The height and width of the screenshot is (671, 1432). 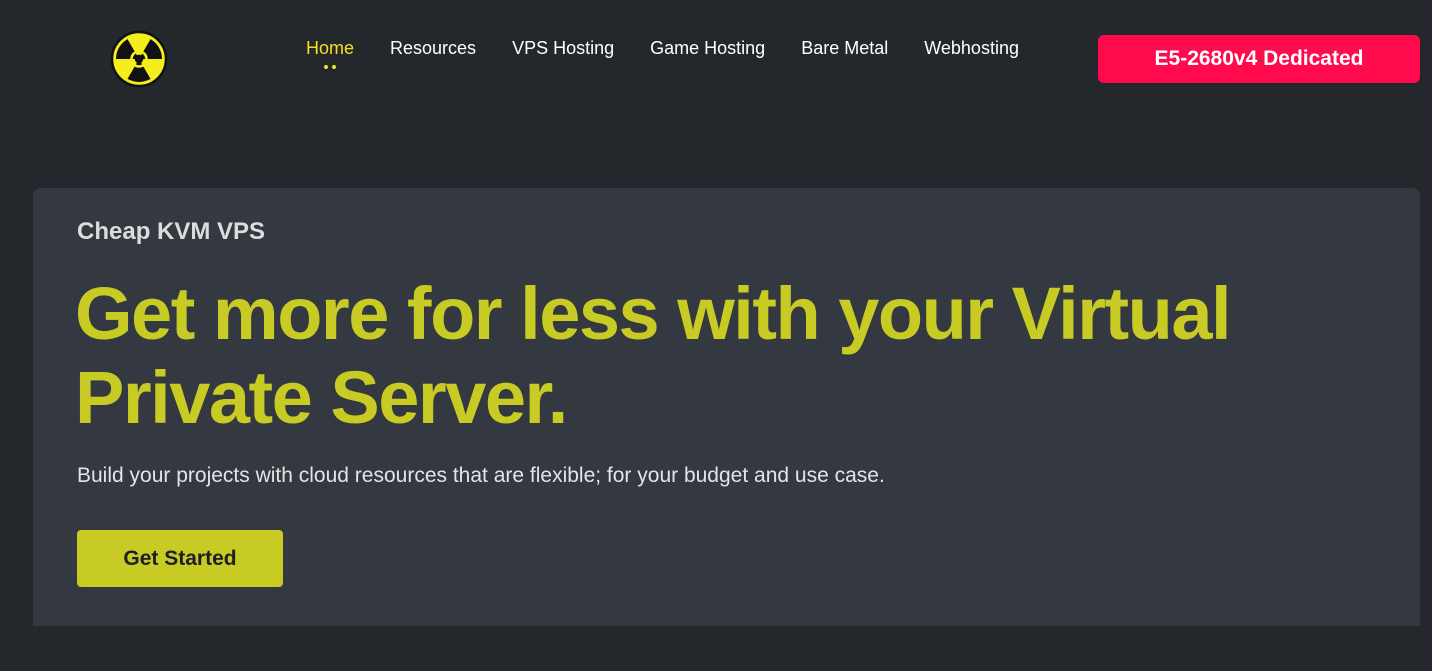 I want to click on nav-item-game-hosting: Game Hosting, so click(x=707, y=48).